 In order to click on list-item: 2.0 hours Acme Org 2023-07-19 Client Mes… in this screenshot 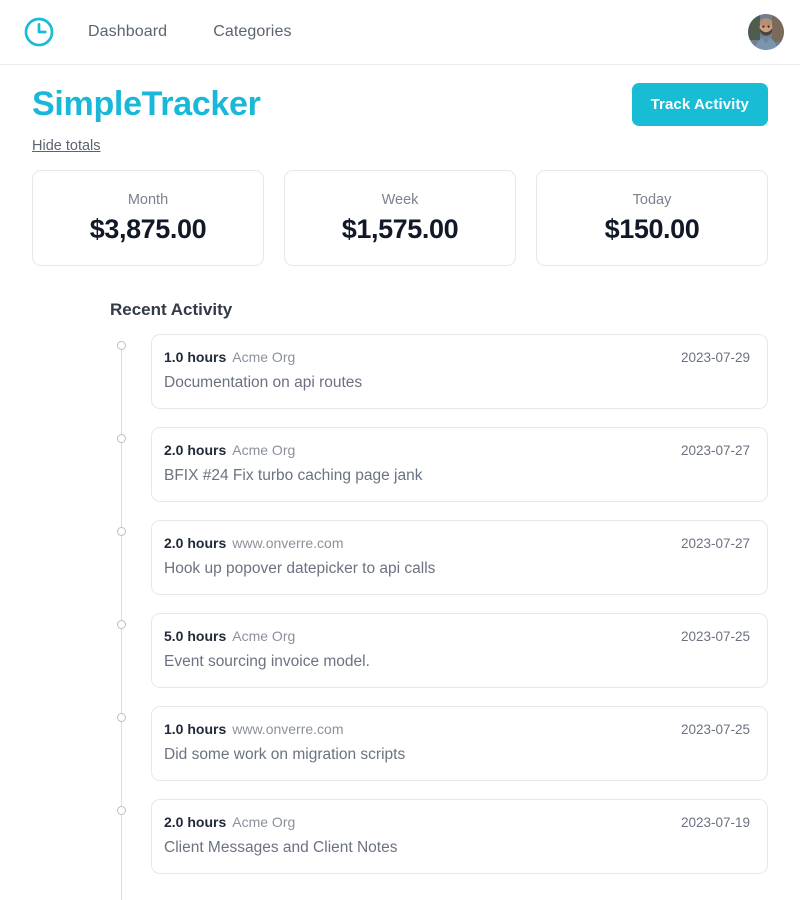, I will do `click(439, 836)`.